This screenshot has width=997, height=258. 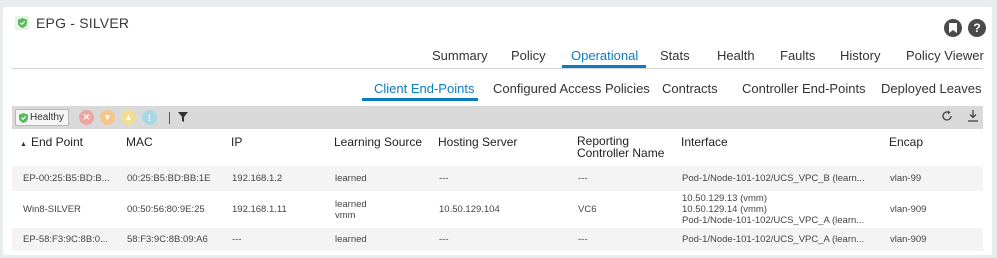 What do you see at coordinates (376, 209) in the screenshot?
I see `cell-learning-source: learned vmm` at bounding box center [376, 209].